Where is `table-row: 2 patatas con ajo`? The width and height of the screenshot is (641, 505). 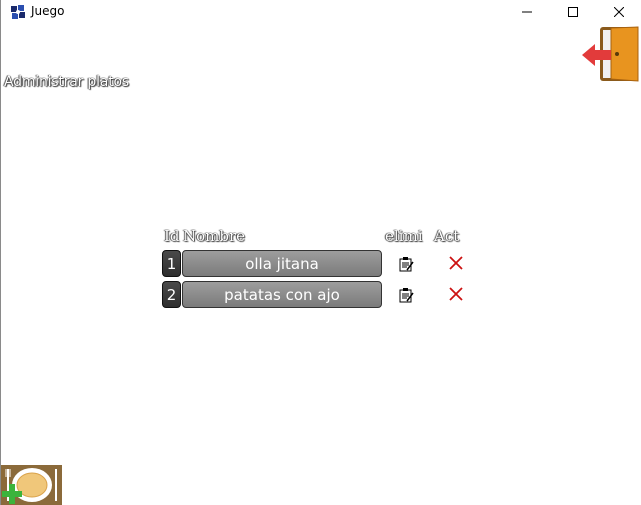
table-row: 2 patatas con ajo is located at coordinates (322, 294).